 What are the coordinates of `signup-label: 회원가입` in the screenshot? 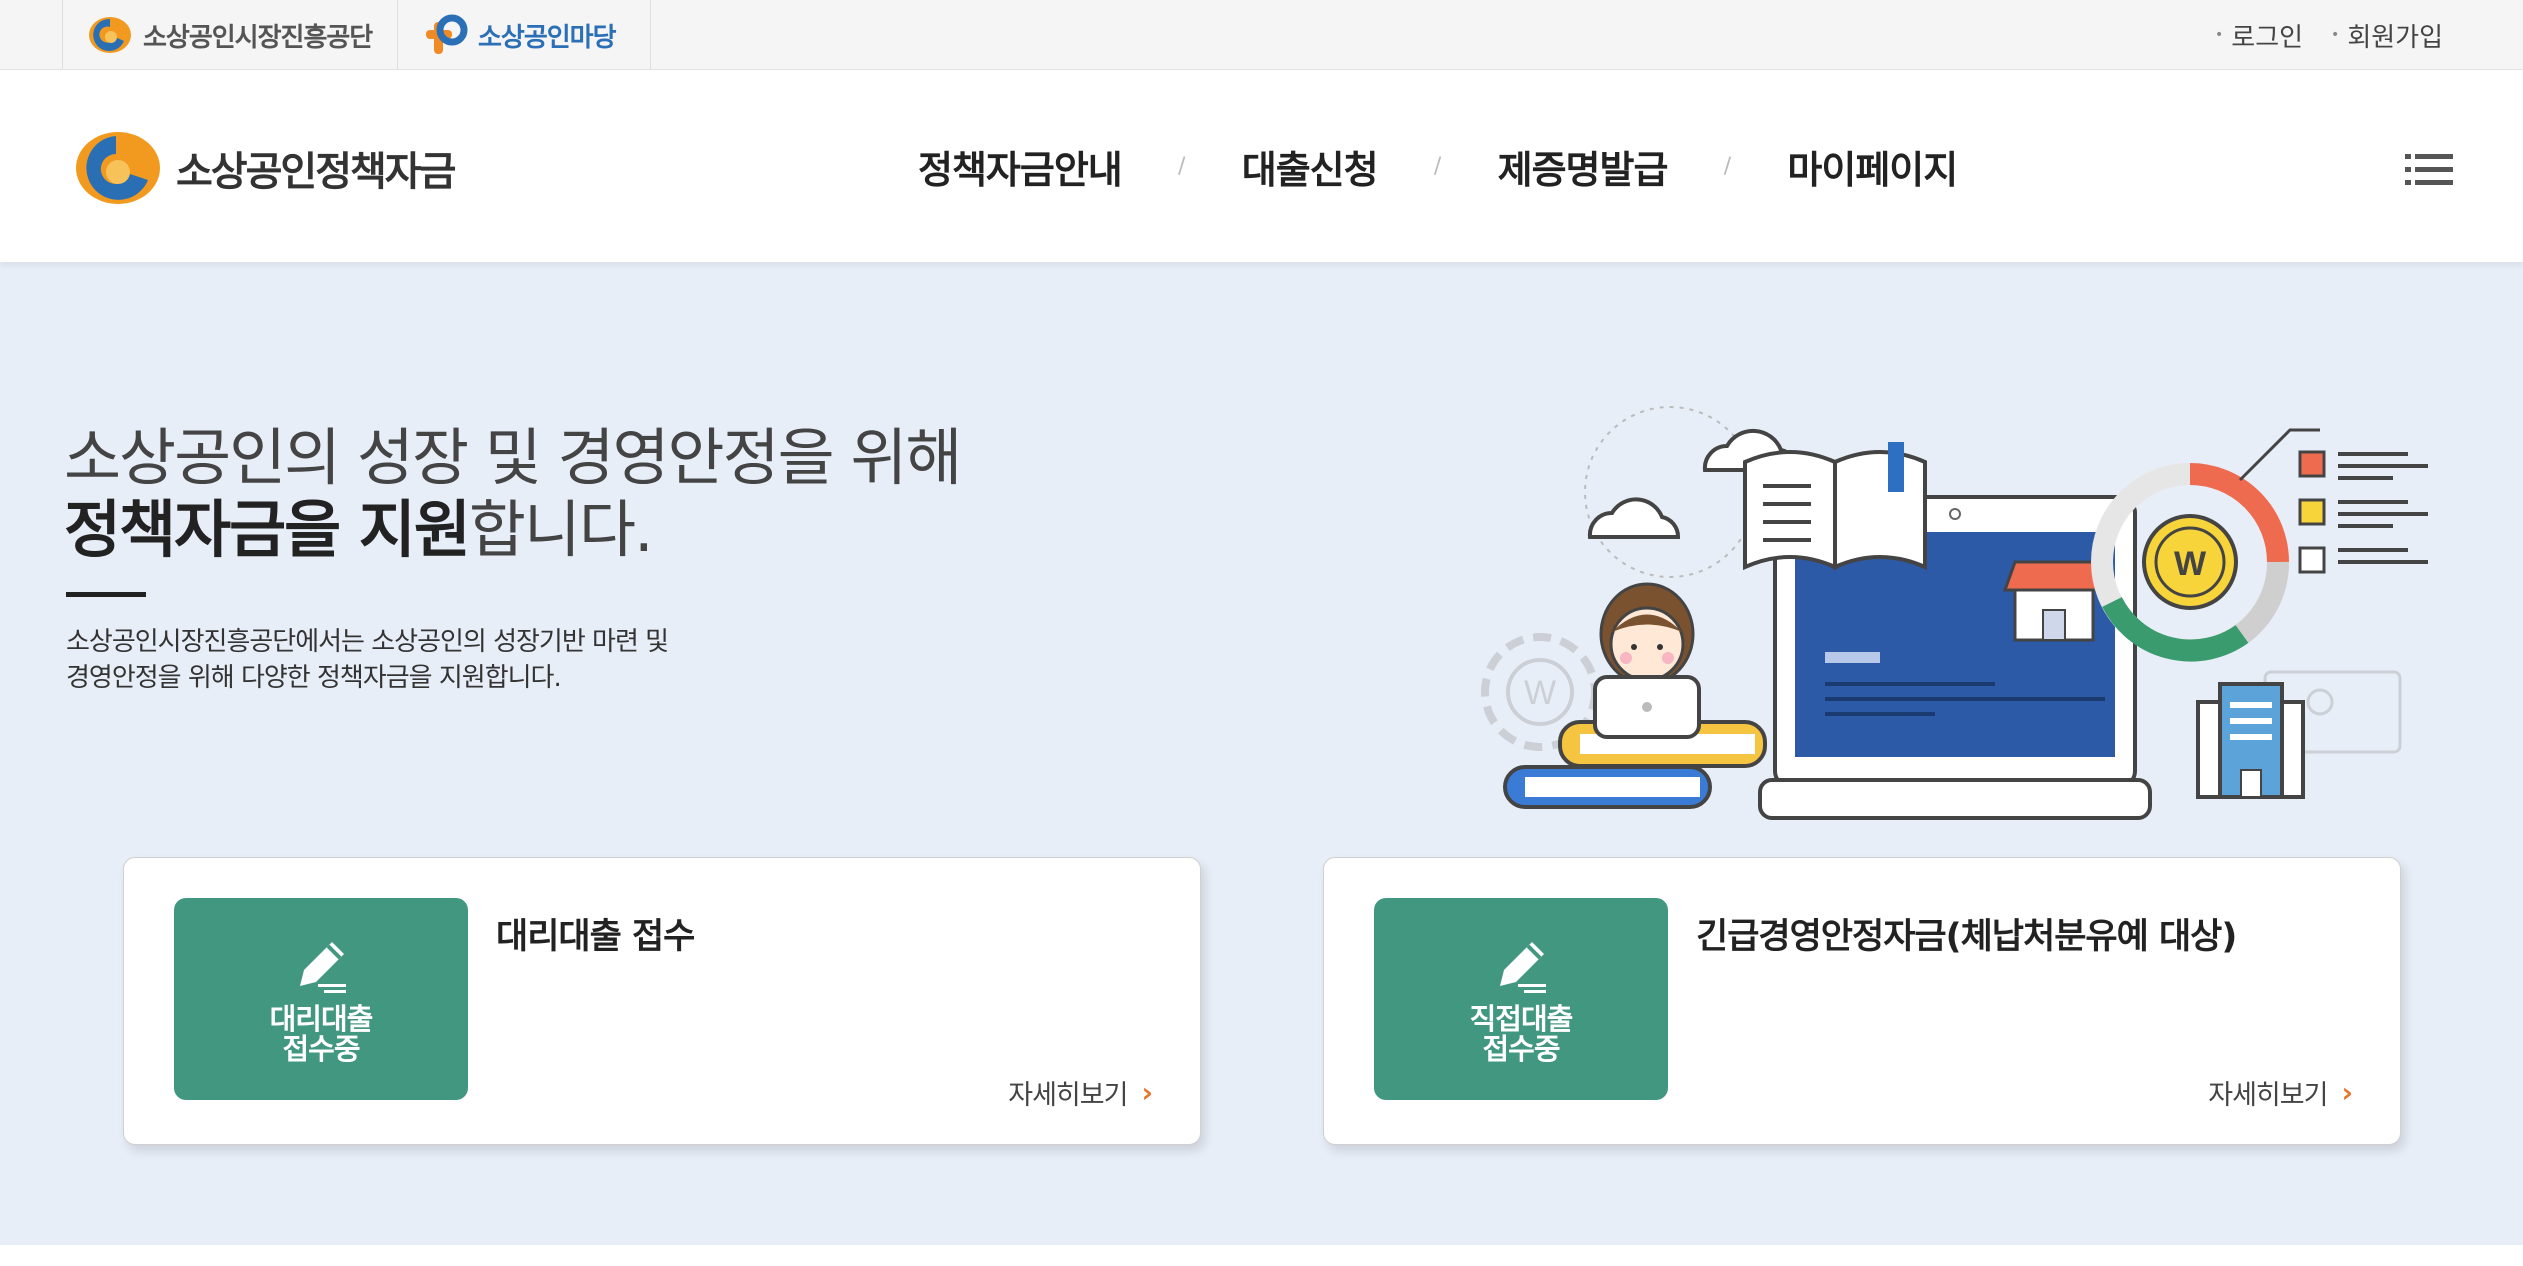 It's located at (2395, 37).